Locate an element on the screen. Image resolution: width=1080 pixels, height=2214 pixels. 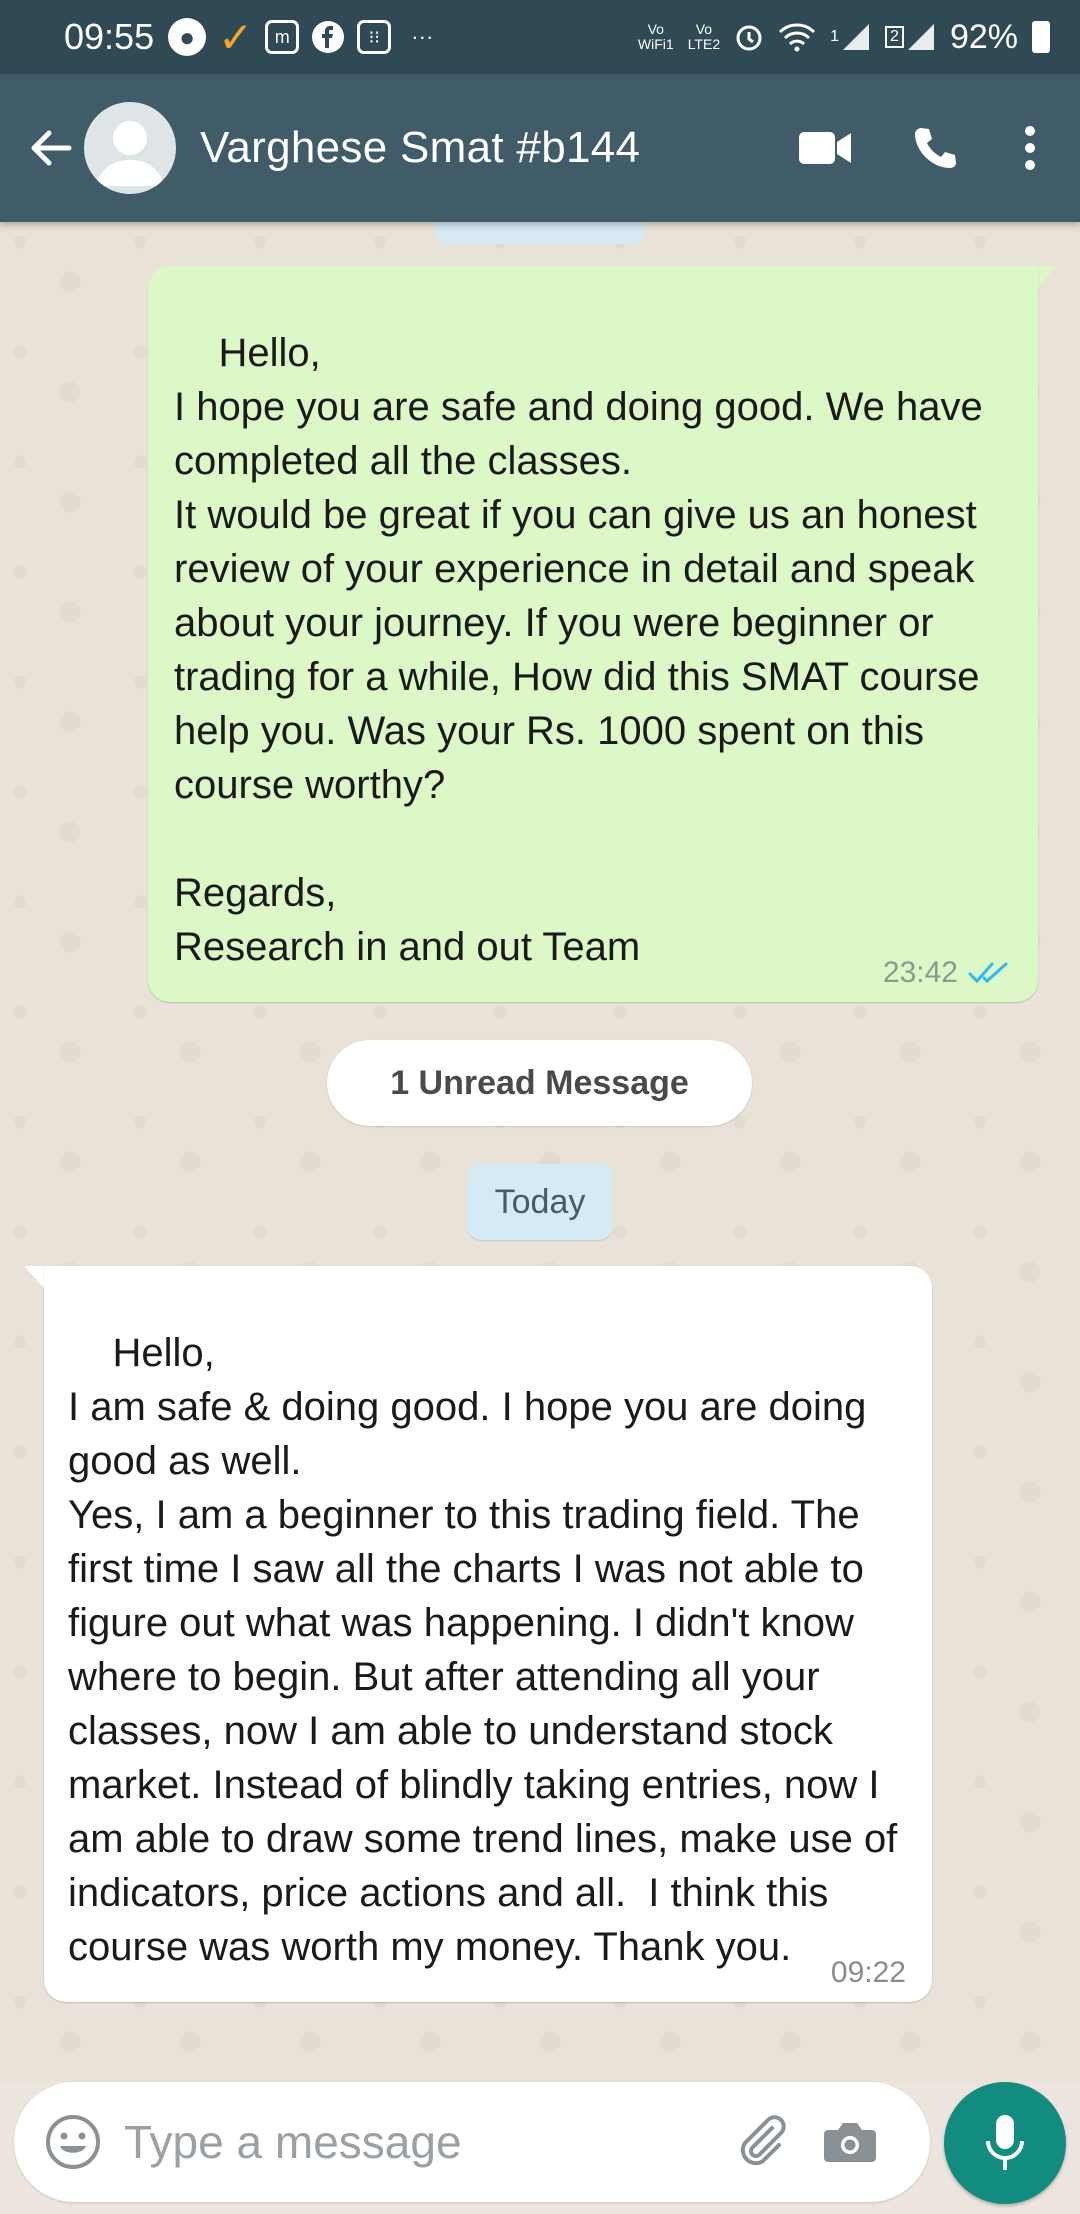
status-time: 09:55 is located at coordinates (109, 36).